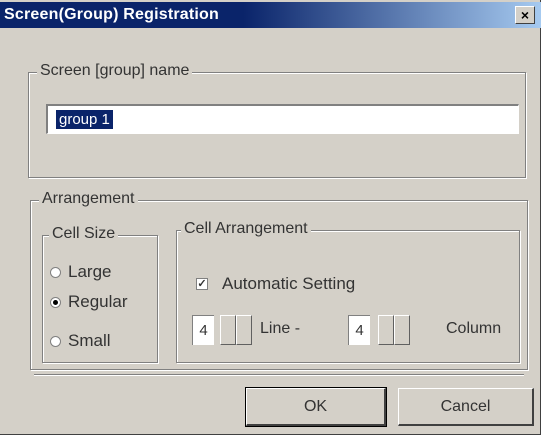 This screenshot has height=435, width=541. I want to click on close-button: ×, so click(525, 15).